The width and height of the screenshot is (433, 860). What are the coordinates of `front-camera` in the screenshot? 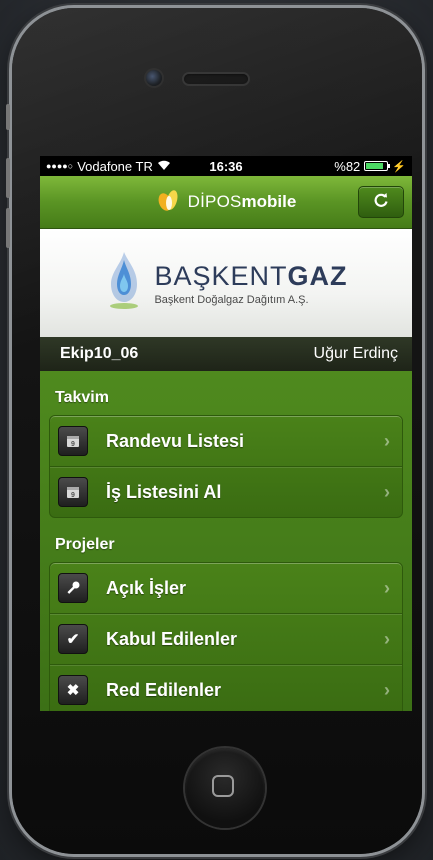 It's located at (154, 78).